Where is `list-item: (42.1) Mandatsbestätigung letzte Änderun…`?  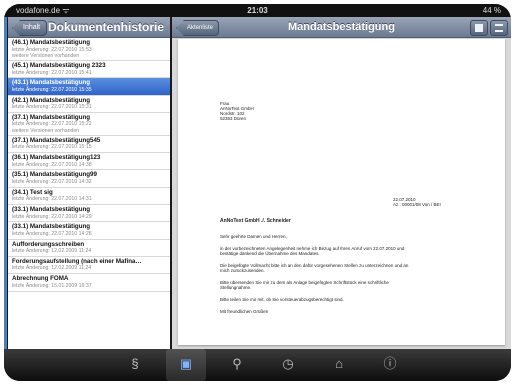
list-item: (42.1) Mandatsbestätigung letzte Änderun… is located at coordinates (89, 104).